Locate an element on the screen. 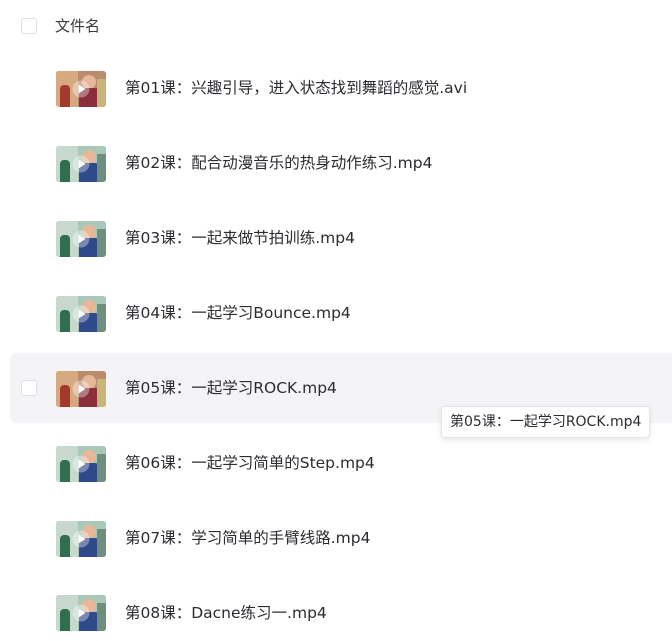 The image size is (672, 641). filename-tooltip: 第05课：一起学习ROCK.mp4 is located at coordinates (546, 422).